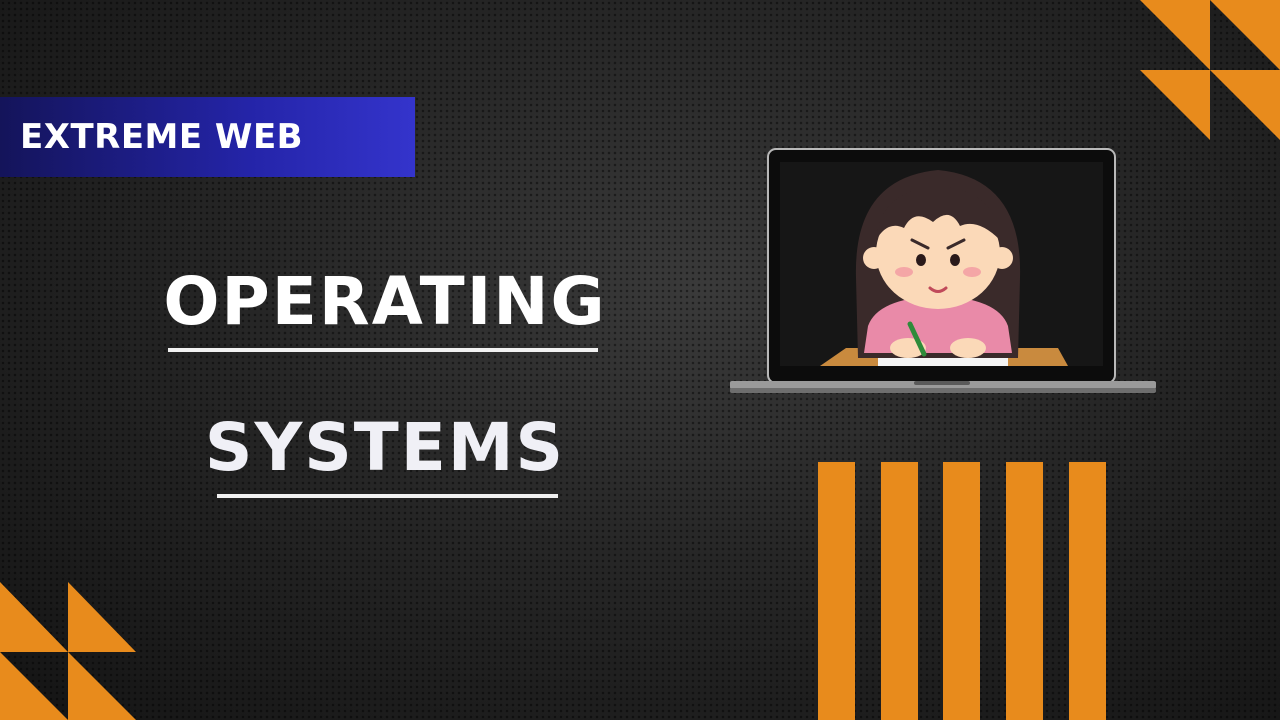 This screenshot has width=1280, height=720. Describe the element at coordinates (1210, 70) in the screenshot. I see `corner-triangles-top-right` at that location.